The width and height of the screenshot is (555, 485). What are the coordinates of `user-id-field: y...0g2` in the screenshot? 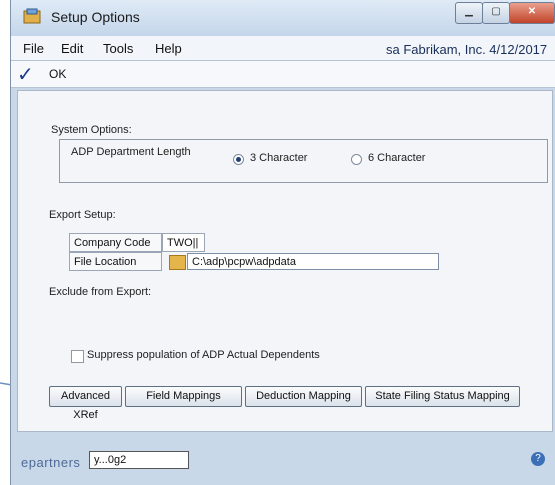 It's located at (139, 460).